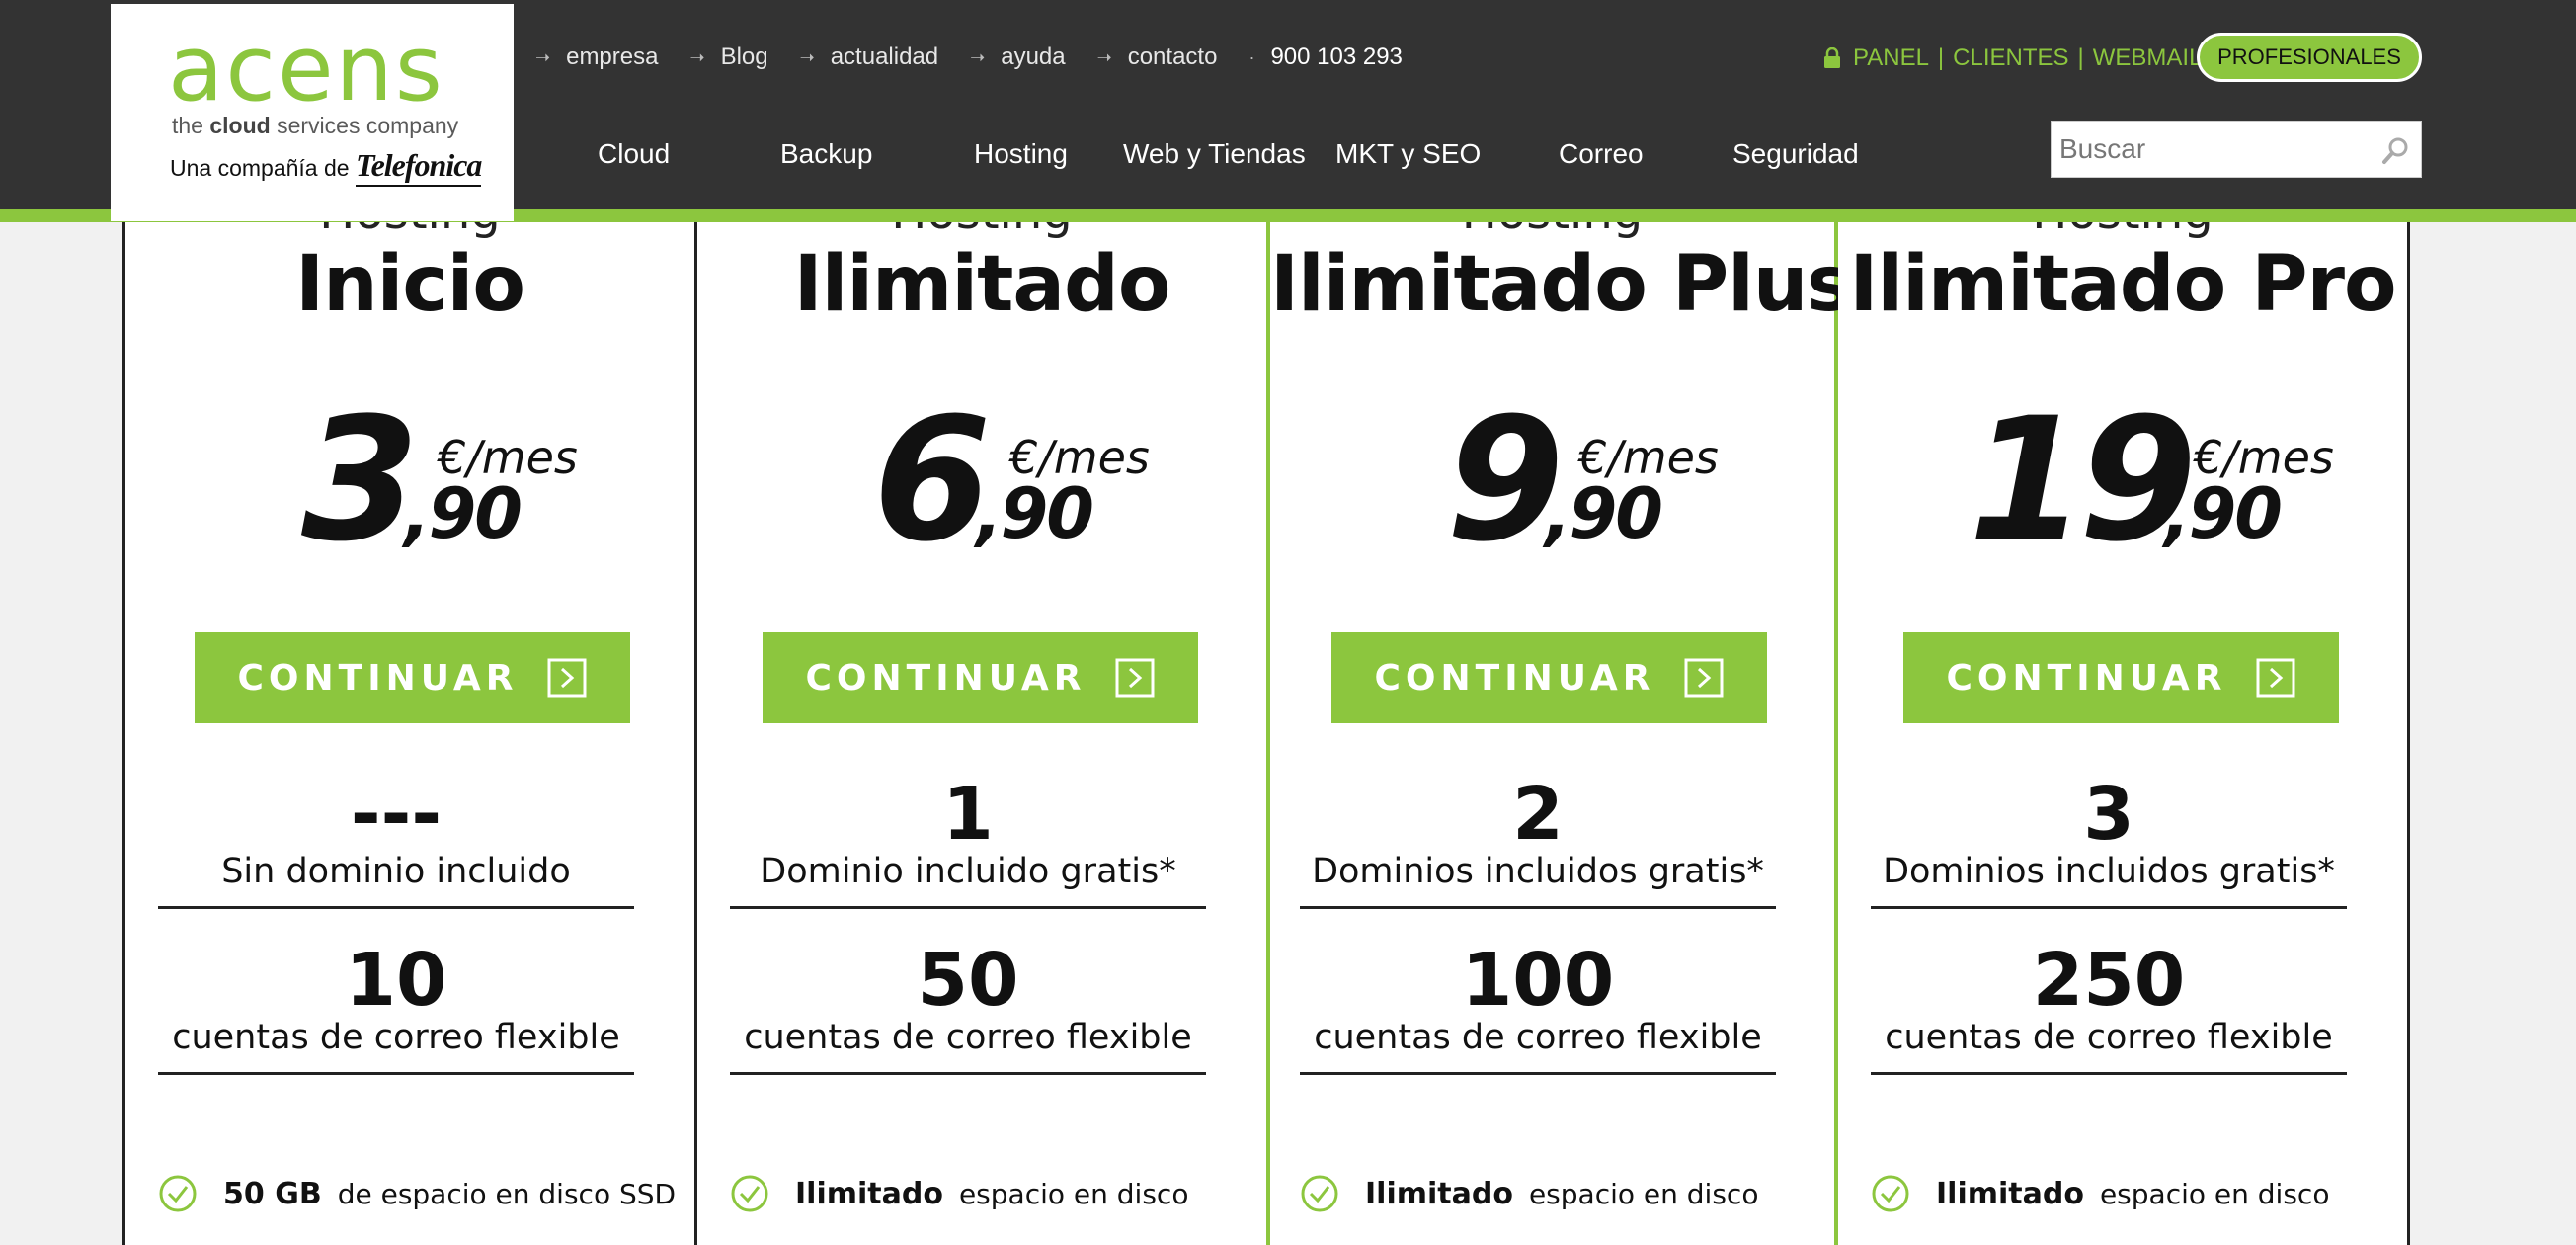  Describe the element at coordinates (2108, 814) in the screenshot. I see `domains-value: 3` at that location.